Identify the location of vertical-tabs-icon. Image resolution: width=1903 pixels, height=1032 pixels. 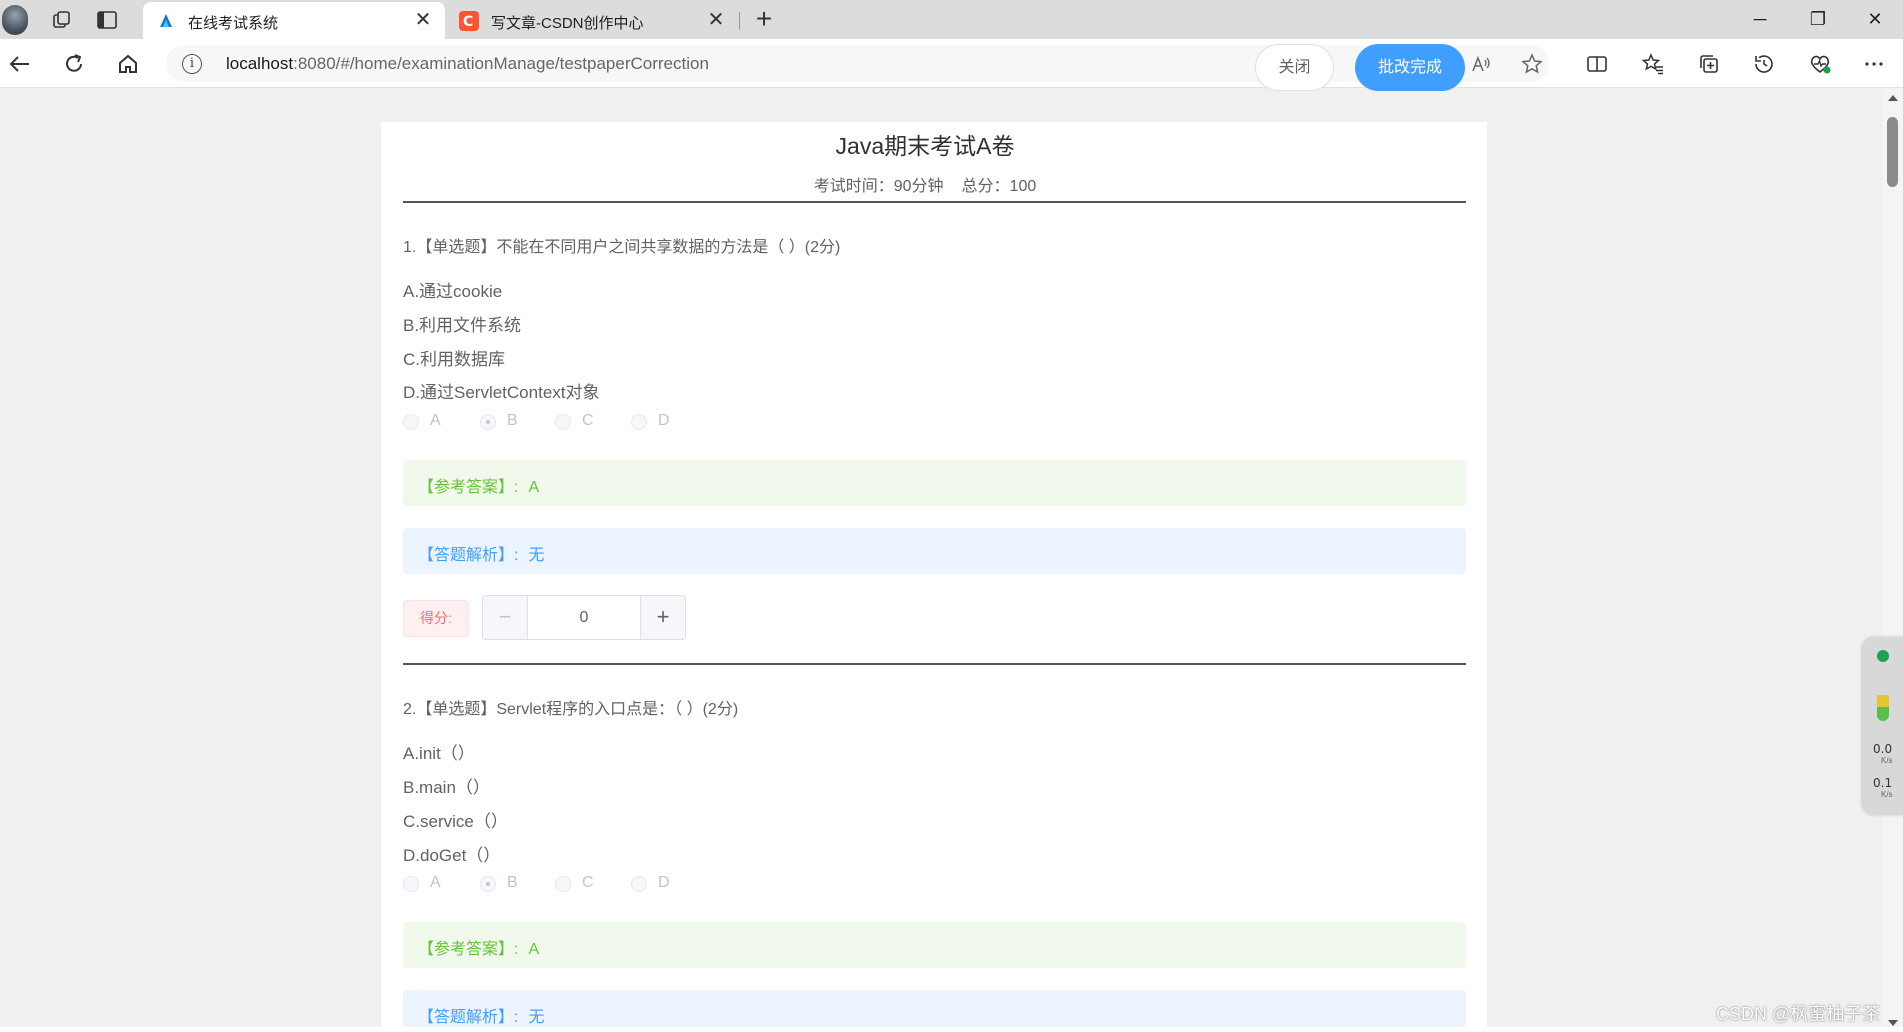
(107, 20).